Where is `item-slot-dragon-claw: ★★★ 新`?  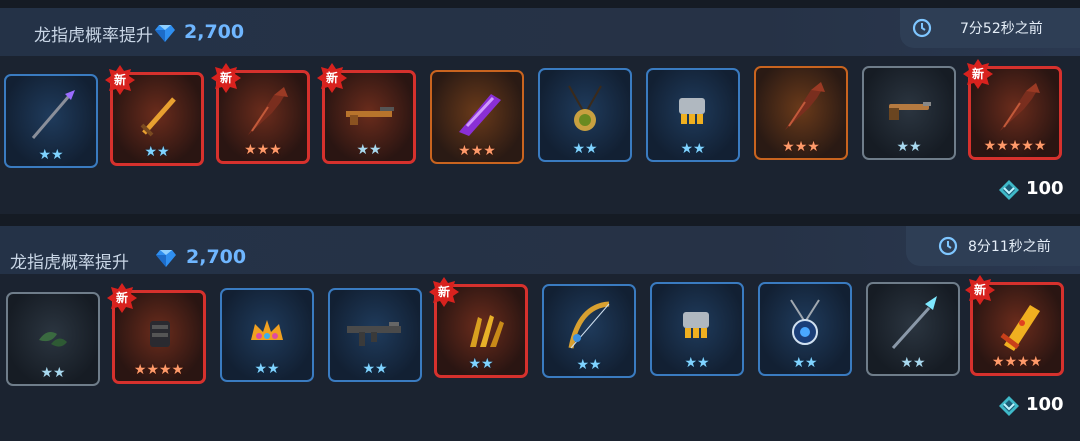
item-slot-dragon-claw: ★★★ 新 is located at coordinates (260, 113).